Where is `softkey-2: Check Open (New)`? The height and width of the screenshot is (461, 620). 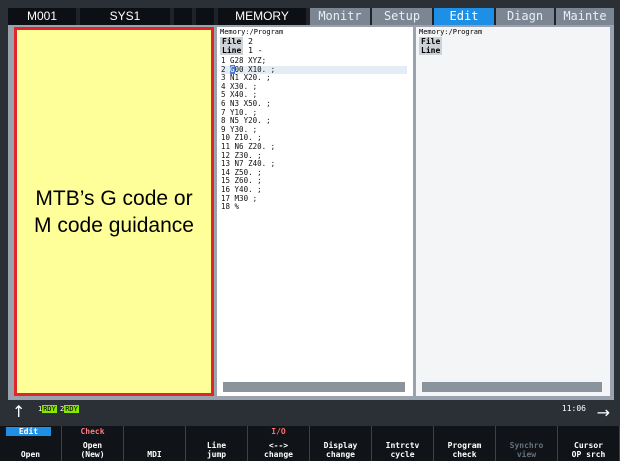 softkey-2: Check Open (New) is located at coordinates (93, 443).